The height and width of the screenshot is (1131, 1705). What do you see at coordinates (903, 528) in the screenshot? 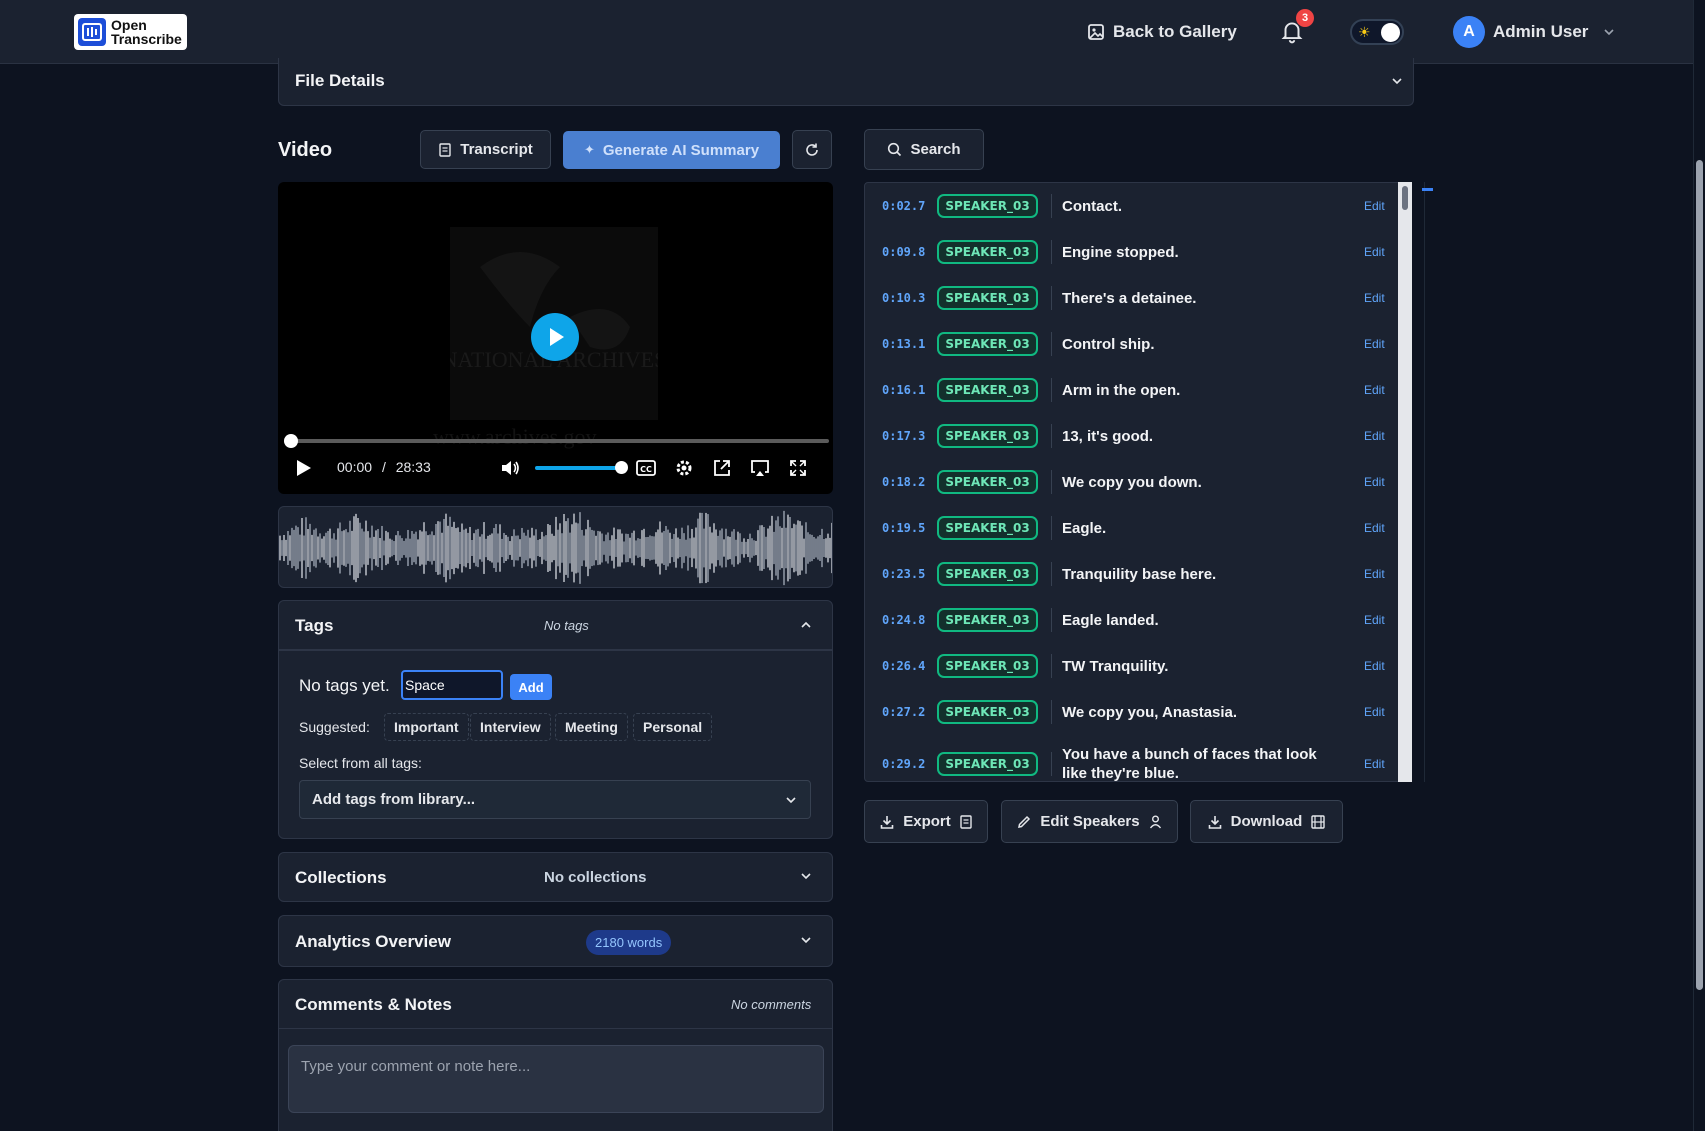
I see `segment-timestamp: 0:19.5` at bounding box center [903, 528].